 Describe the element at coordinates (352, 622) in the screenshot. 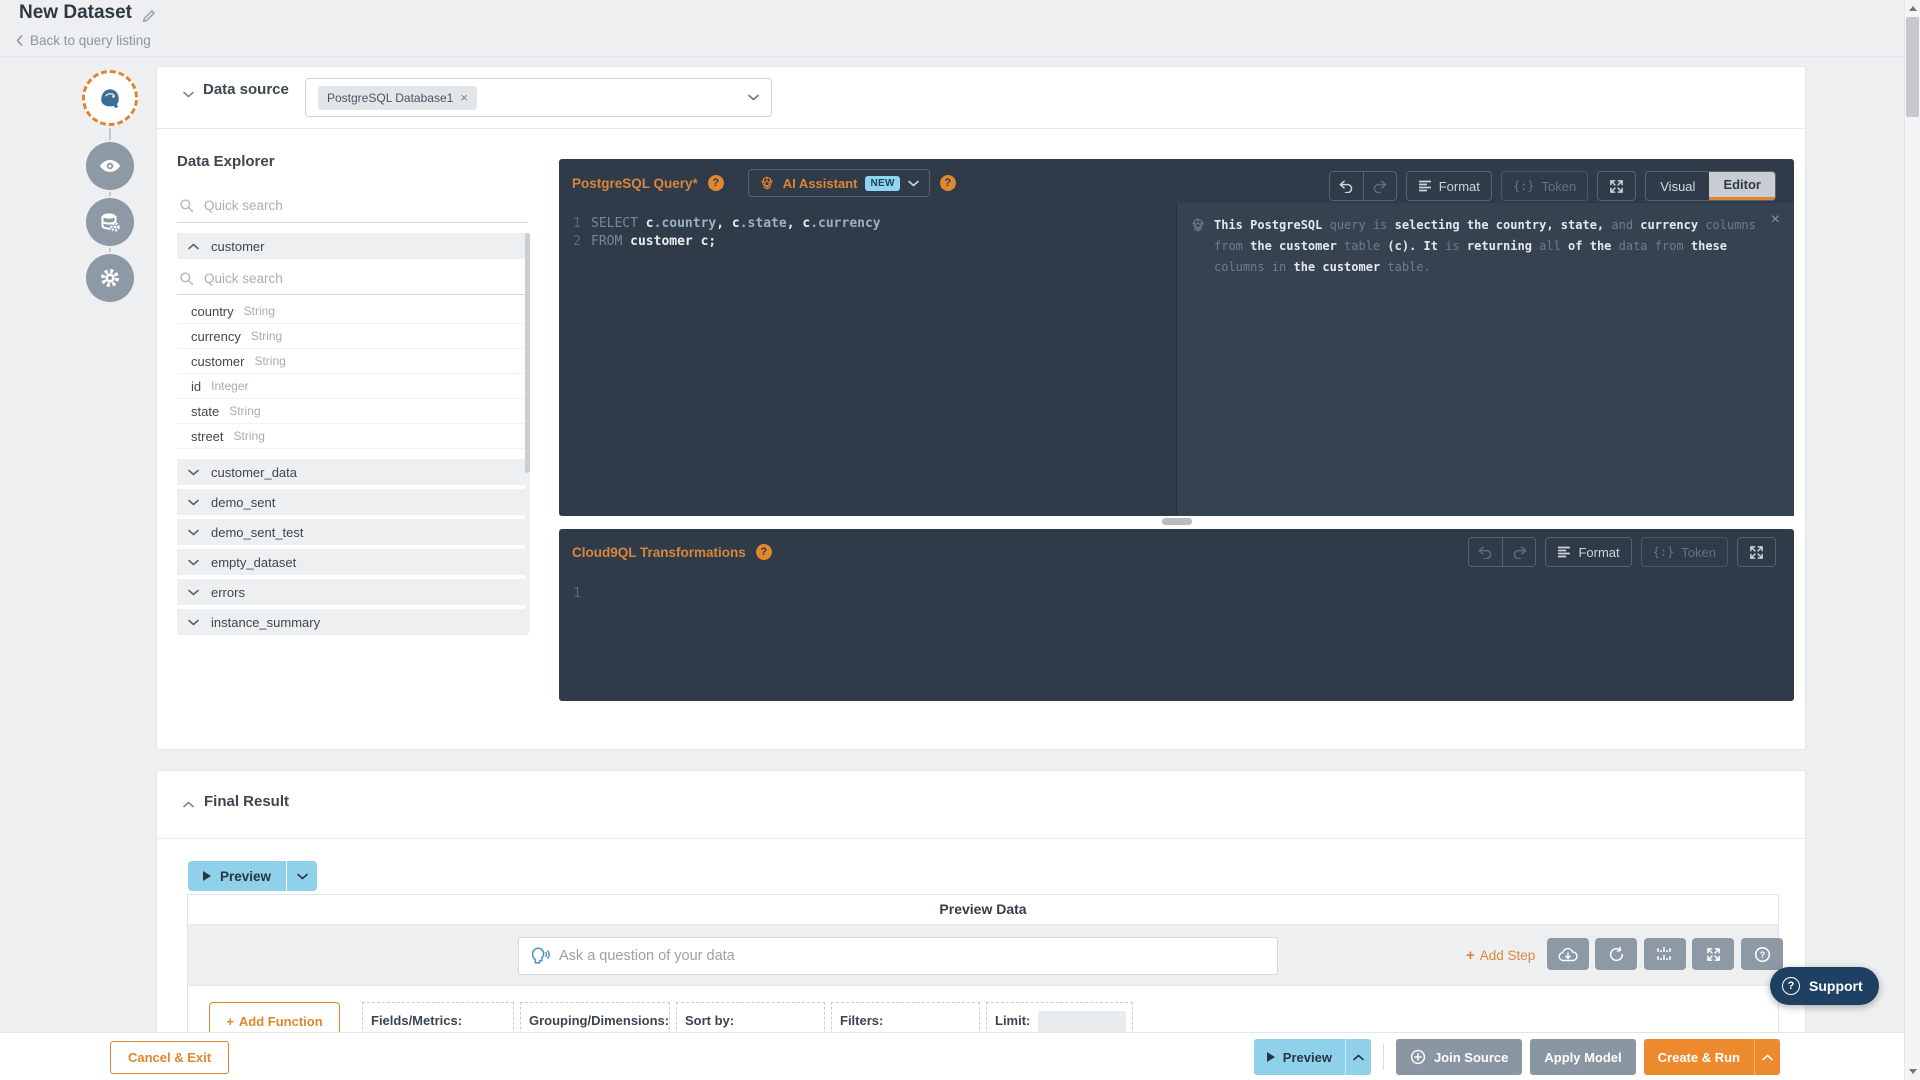

I see `table-item-instance_summary: instance_summary` at that location.